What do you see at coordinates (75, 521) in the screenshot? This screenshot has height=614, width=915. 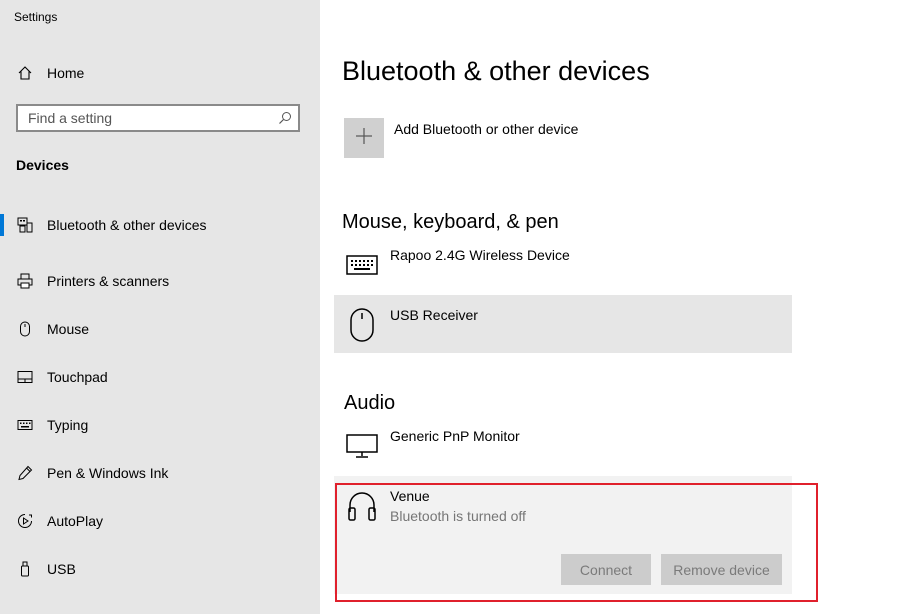 I see `sidebar-item-label: AutoPlay` at bounding box center [75, 521].